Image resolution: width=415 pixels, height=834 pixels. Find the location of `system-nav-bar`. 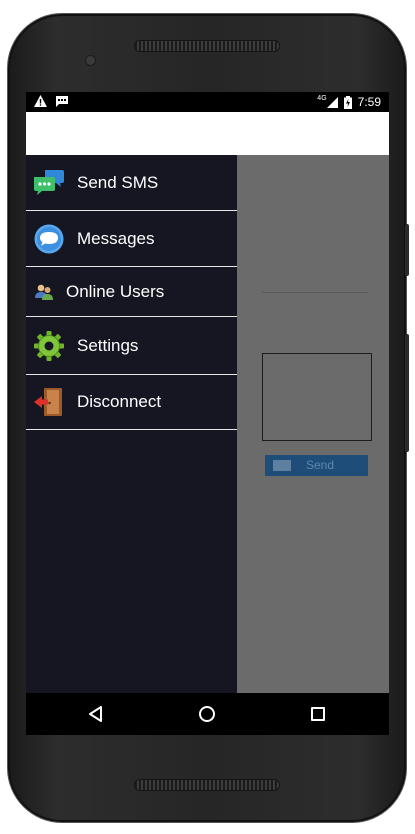

system-nav-bar is located at coordinates (207, 714).